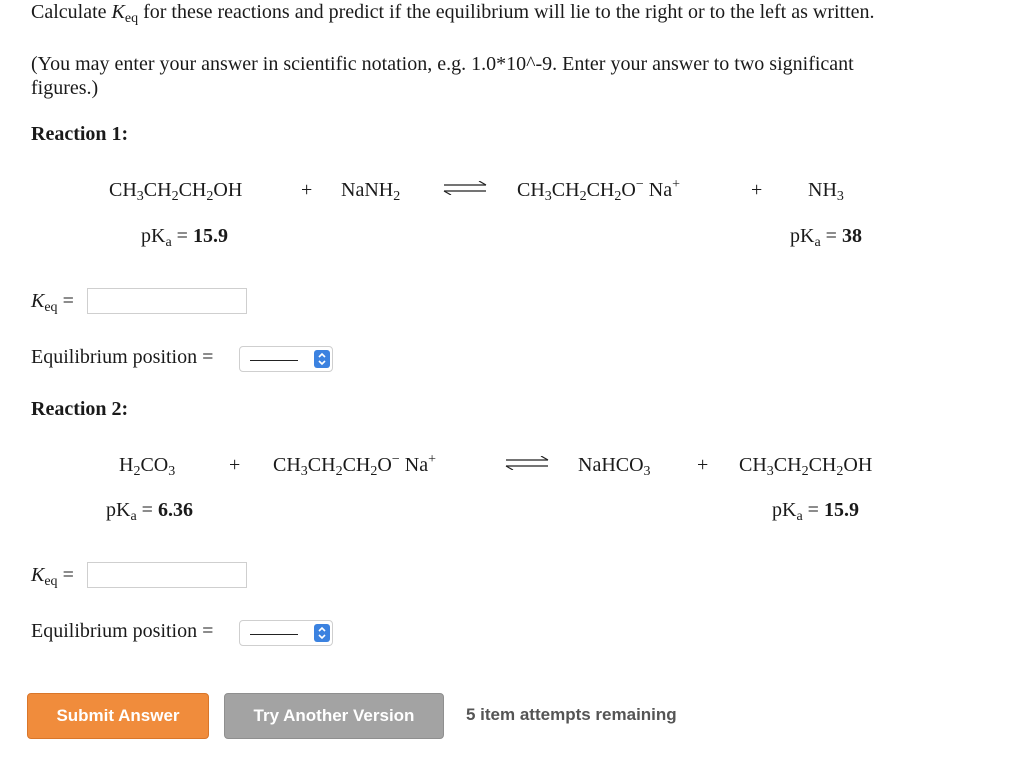 Image resolution: width=1024 pixels, height=777 pixels. What do you see at coordinates (71, 12) in the screenshot?
I see `instruction-text: Calculate` at bounding box center [71, 12].